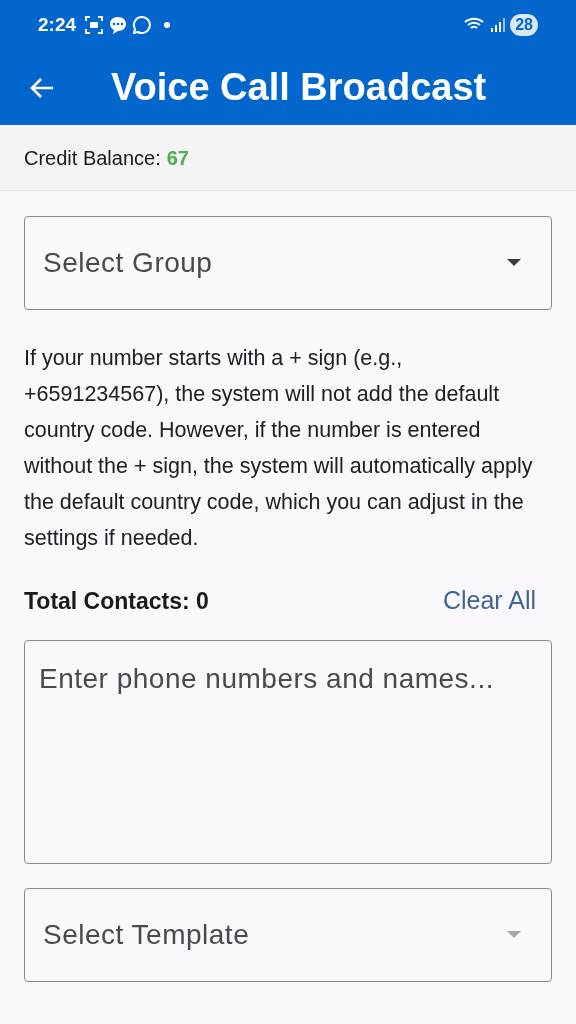 Image resolution: width=576 pixels, height=1024 pixels. I want to click on total-contacts: Total Contacts: 0, so click(116, 601).